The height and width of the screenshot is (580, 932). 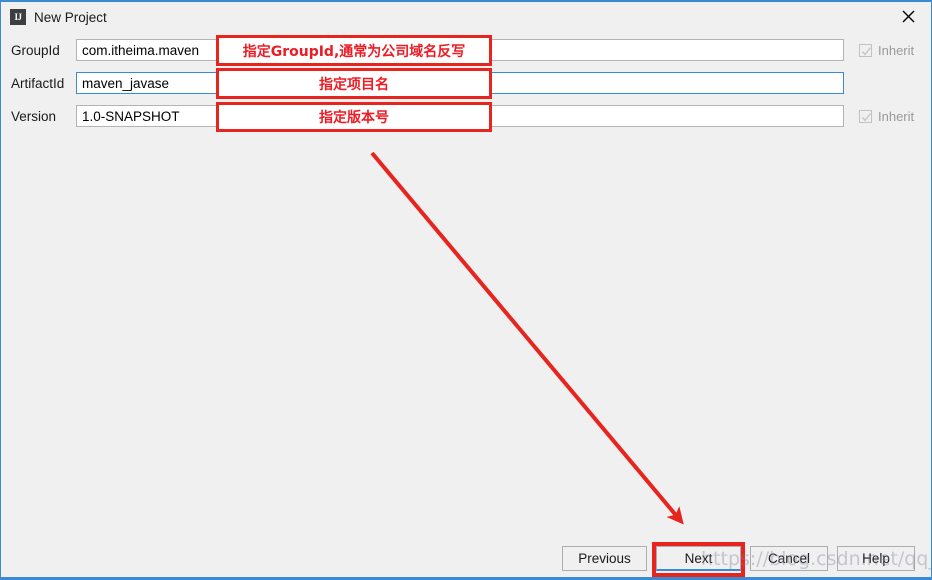 What do you see at coordinates (70, 17) in the screenshot?
I see `window-title: New Project` at bounding box center [70, 17].